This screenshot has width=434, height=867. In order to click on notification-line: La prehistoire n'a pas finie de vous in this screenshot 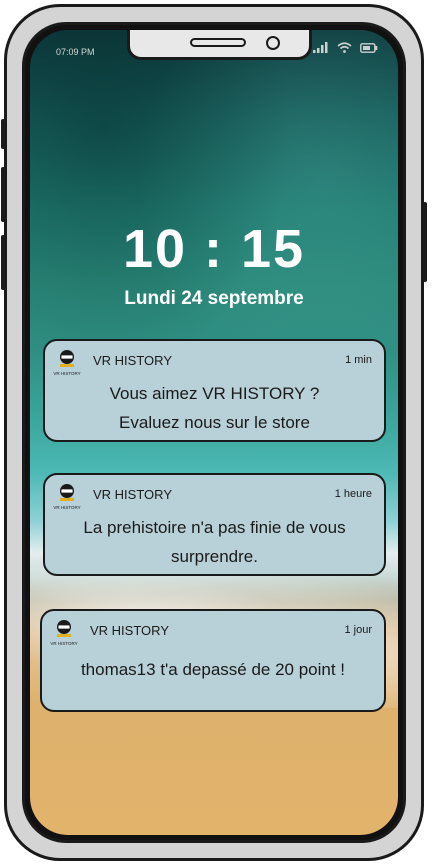, I will do `click(214, 527)`.